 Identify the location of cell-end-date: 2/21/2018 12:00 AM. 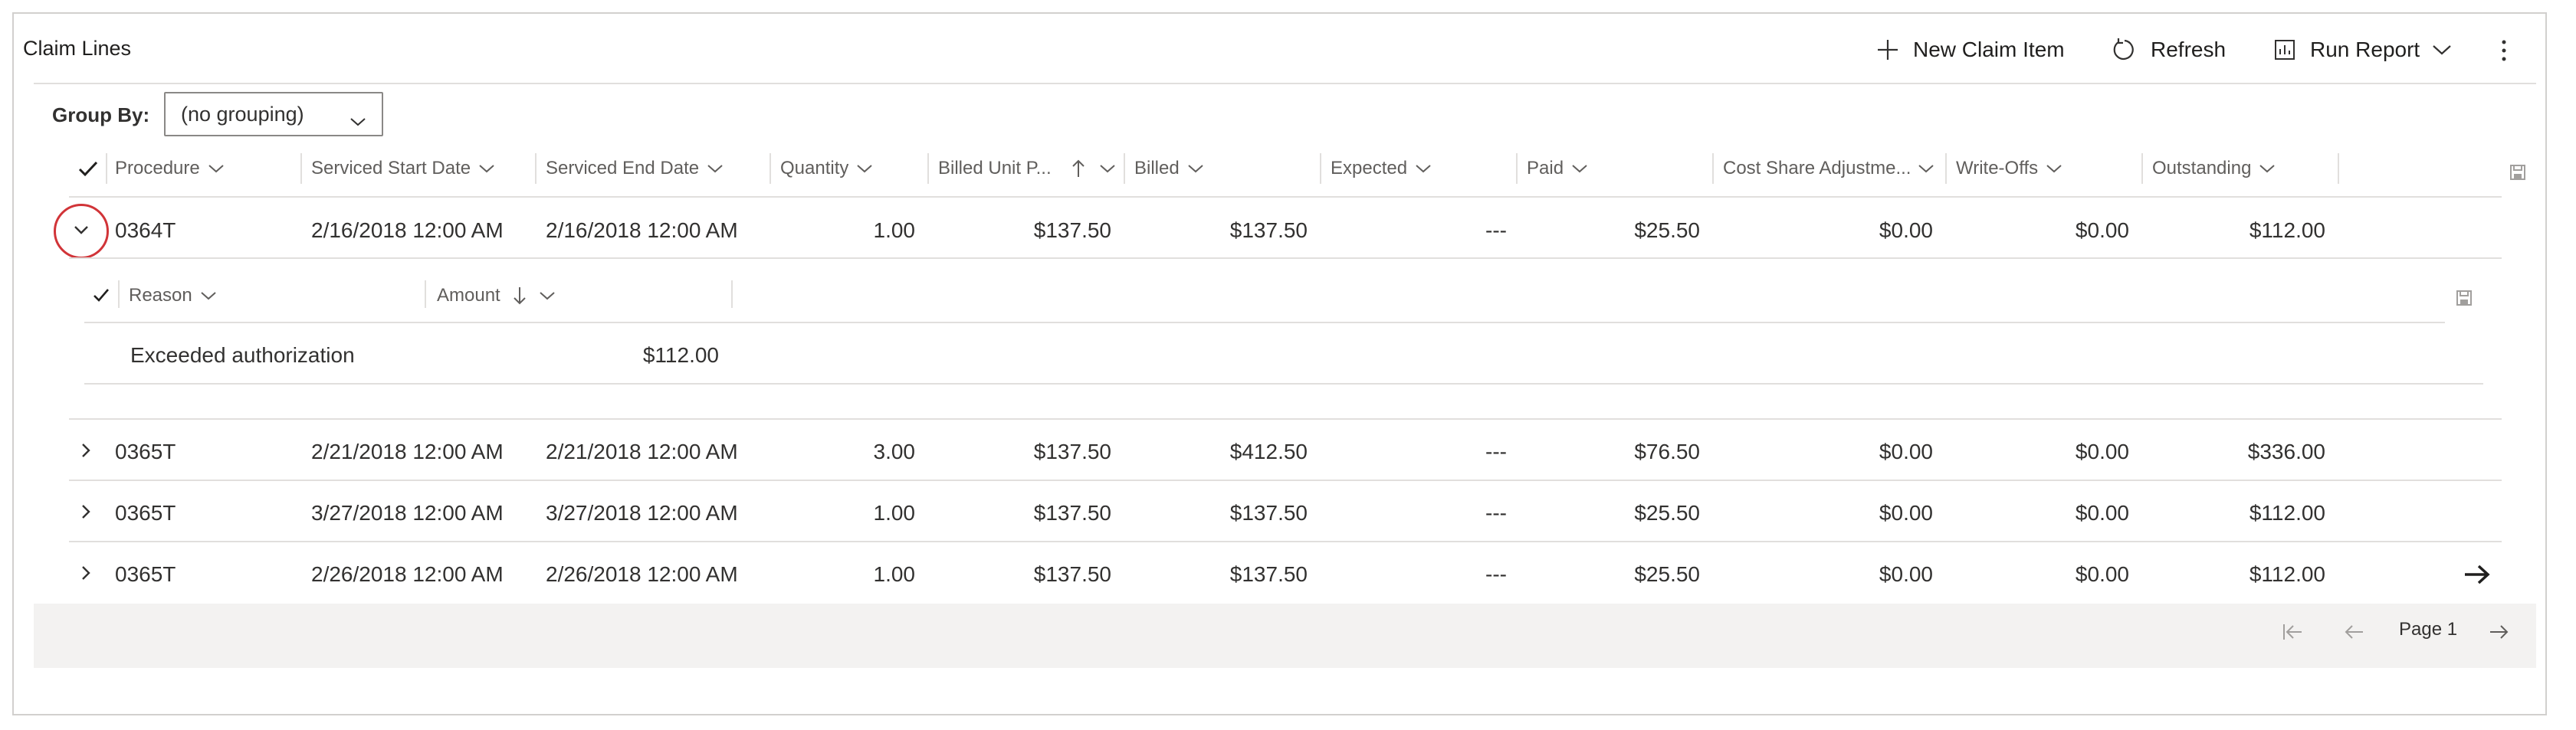
(642, 451).